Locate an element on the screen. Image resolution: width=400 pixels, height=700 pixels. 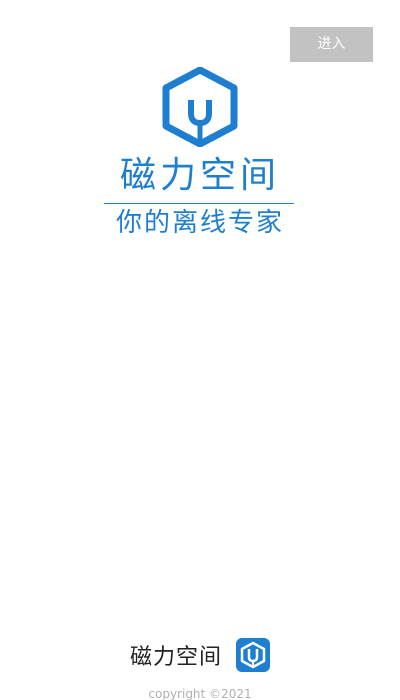
app-name-title: 磁力空间 is located at coordinates (199, 175).